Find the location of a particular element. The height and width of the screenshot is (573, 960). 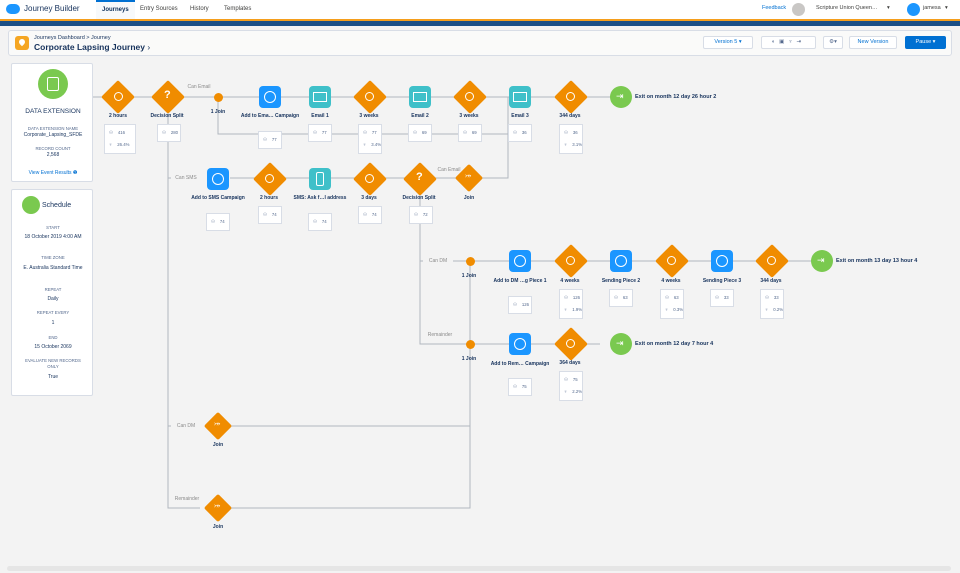

exit-3-label: Exit on month 12 day 7 hour 4 is located at coordinates (674, 344).